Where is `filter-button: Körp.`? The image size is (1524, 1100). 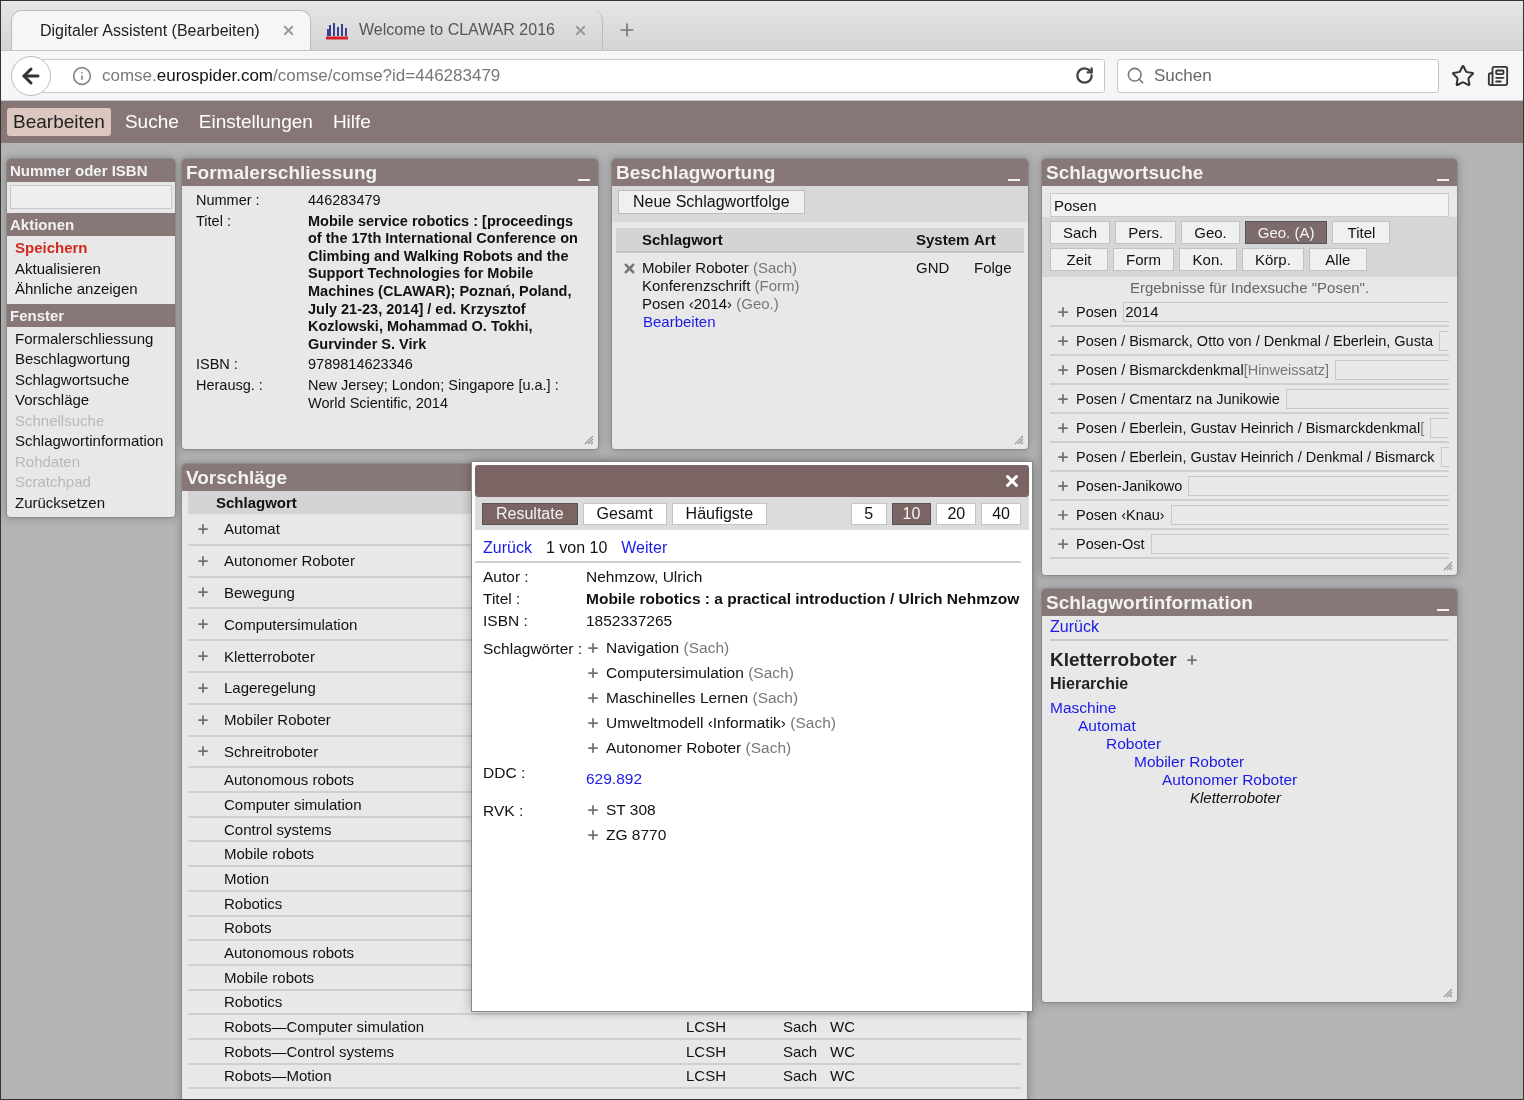 filter-button: Körp. is located at coordinates (1273, 259).